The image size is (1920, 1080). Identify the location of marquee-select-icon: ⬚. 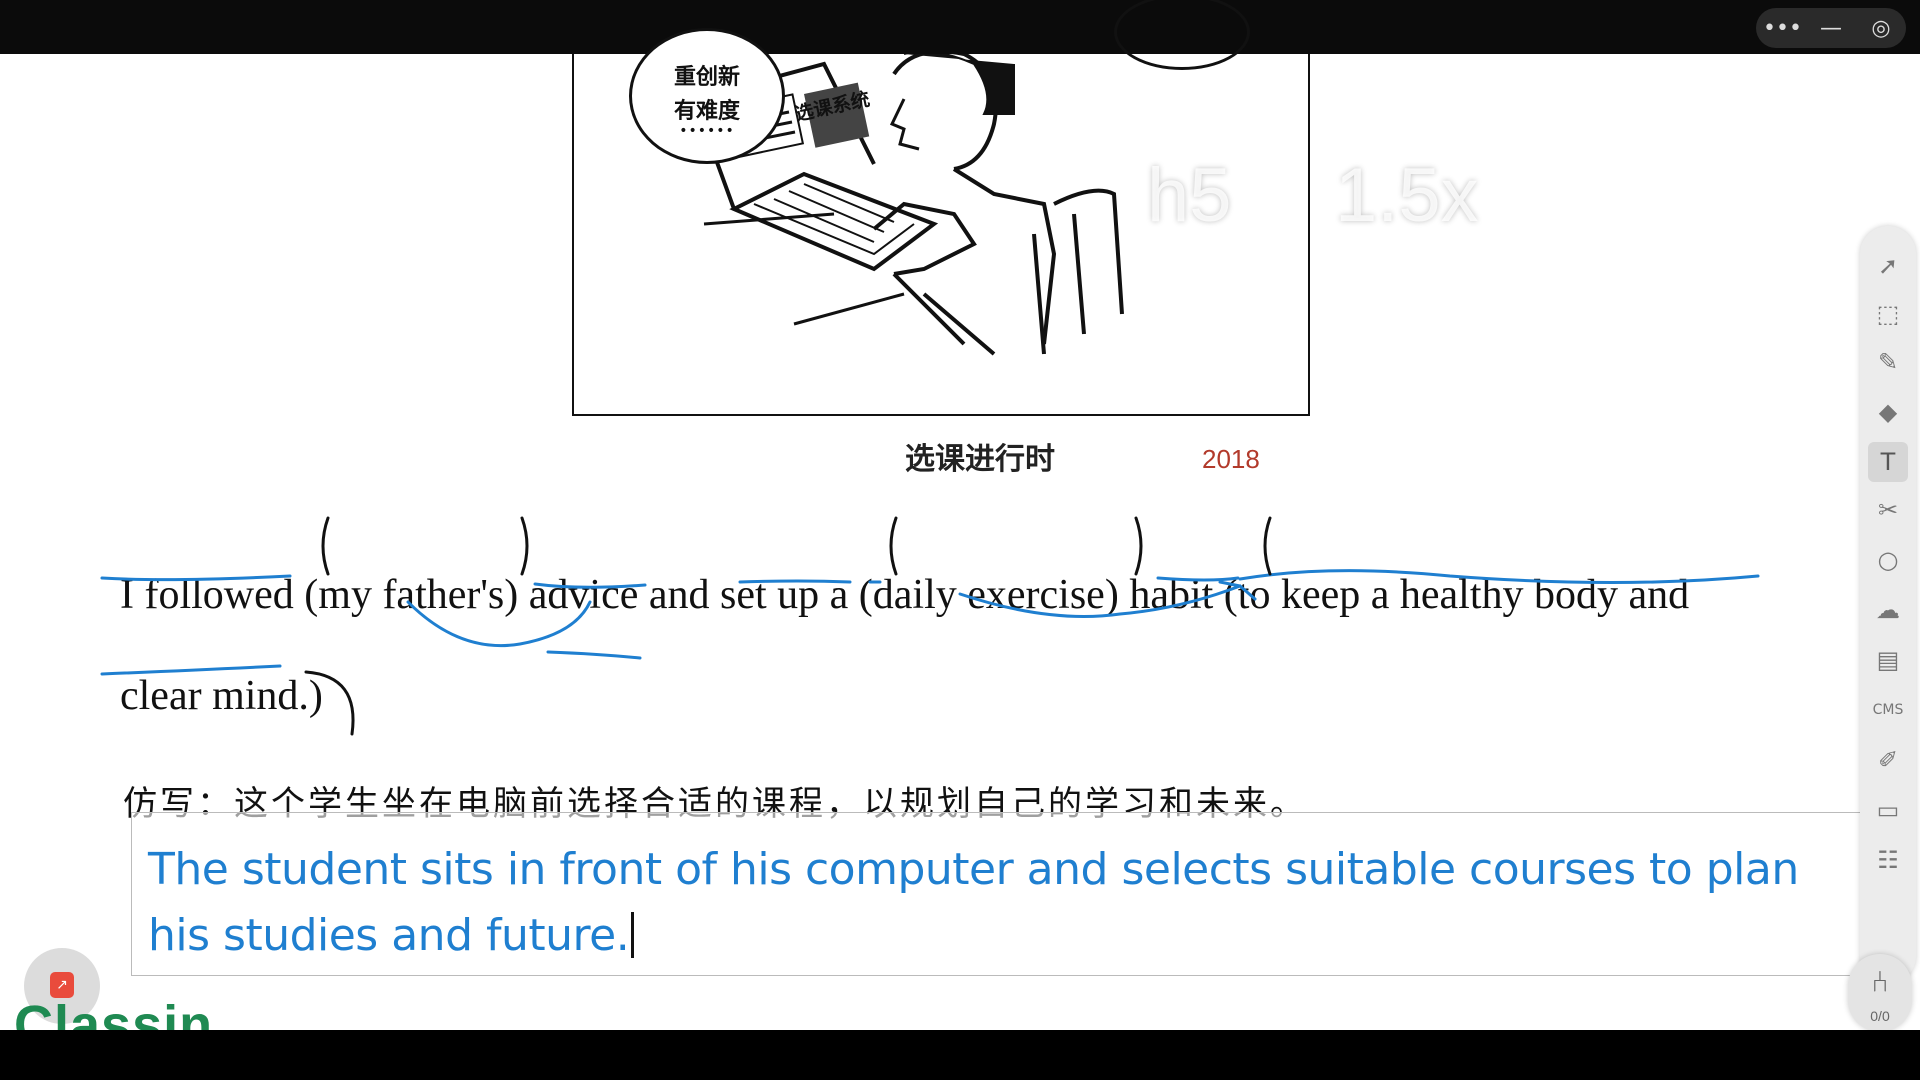
(1888, 314).